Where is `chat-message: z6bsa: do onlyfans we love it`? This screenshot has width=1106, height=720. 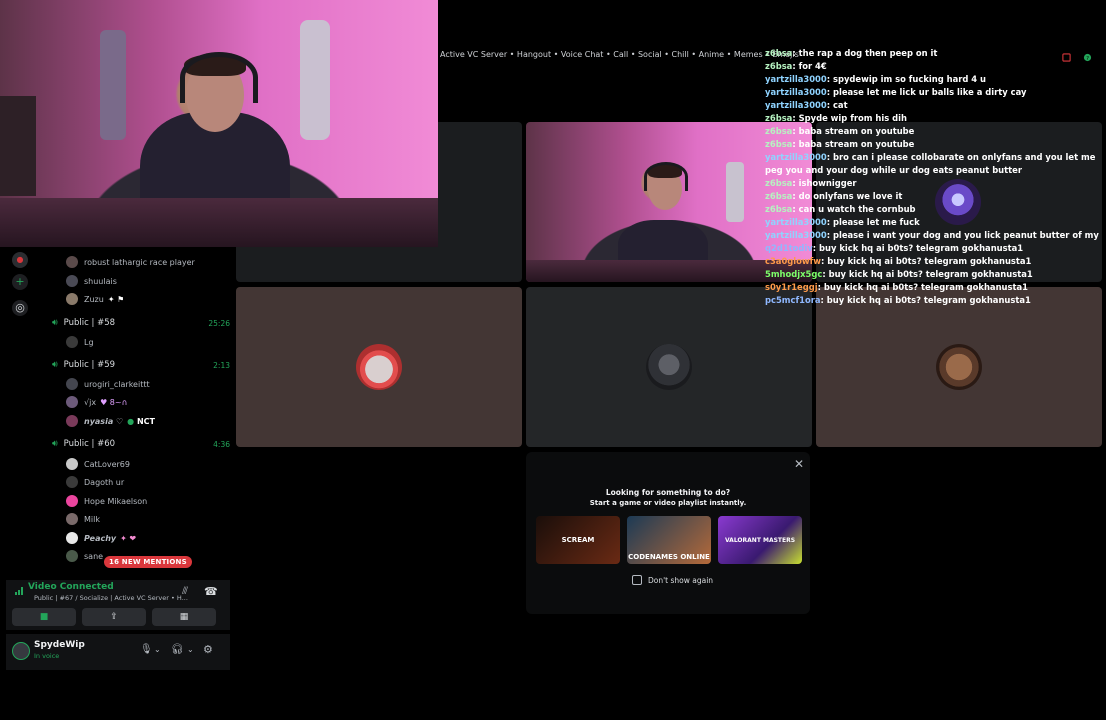 chat-message: z6bsa: do onlyfans we love it is located at coordinates (932, 196).